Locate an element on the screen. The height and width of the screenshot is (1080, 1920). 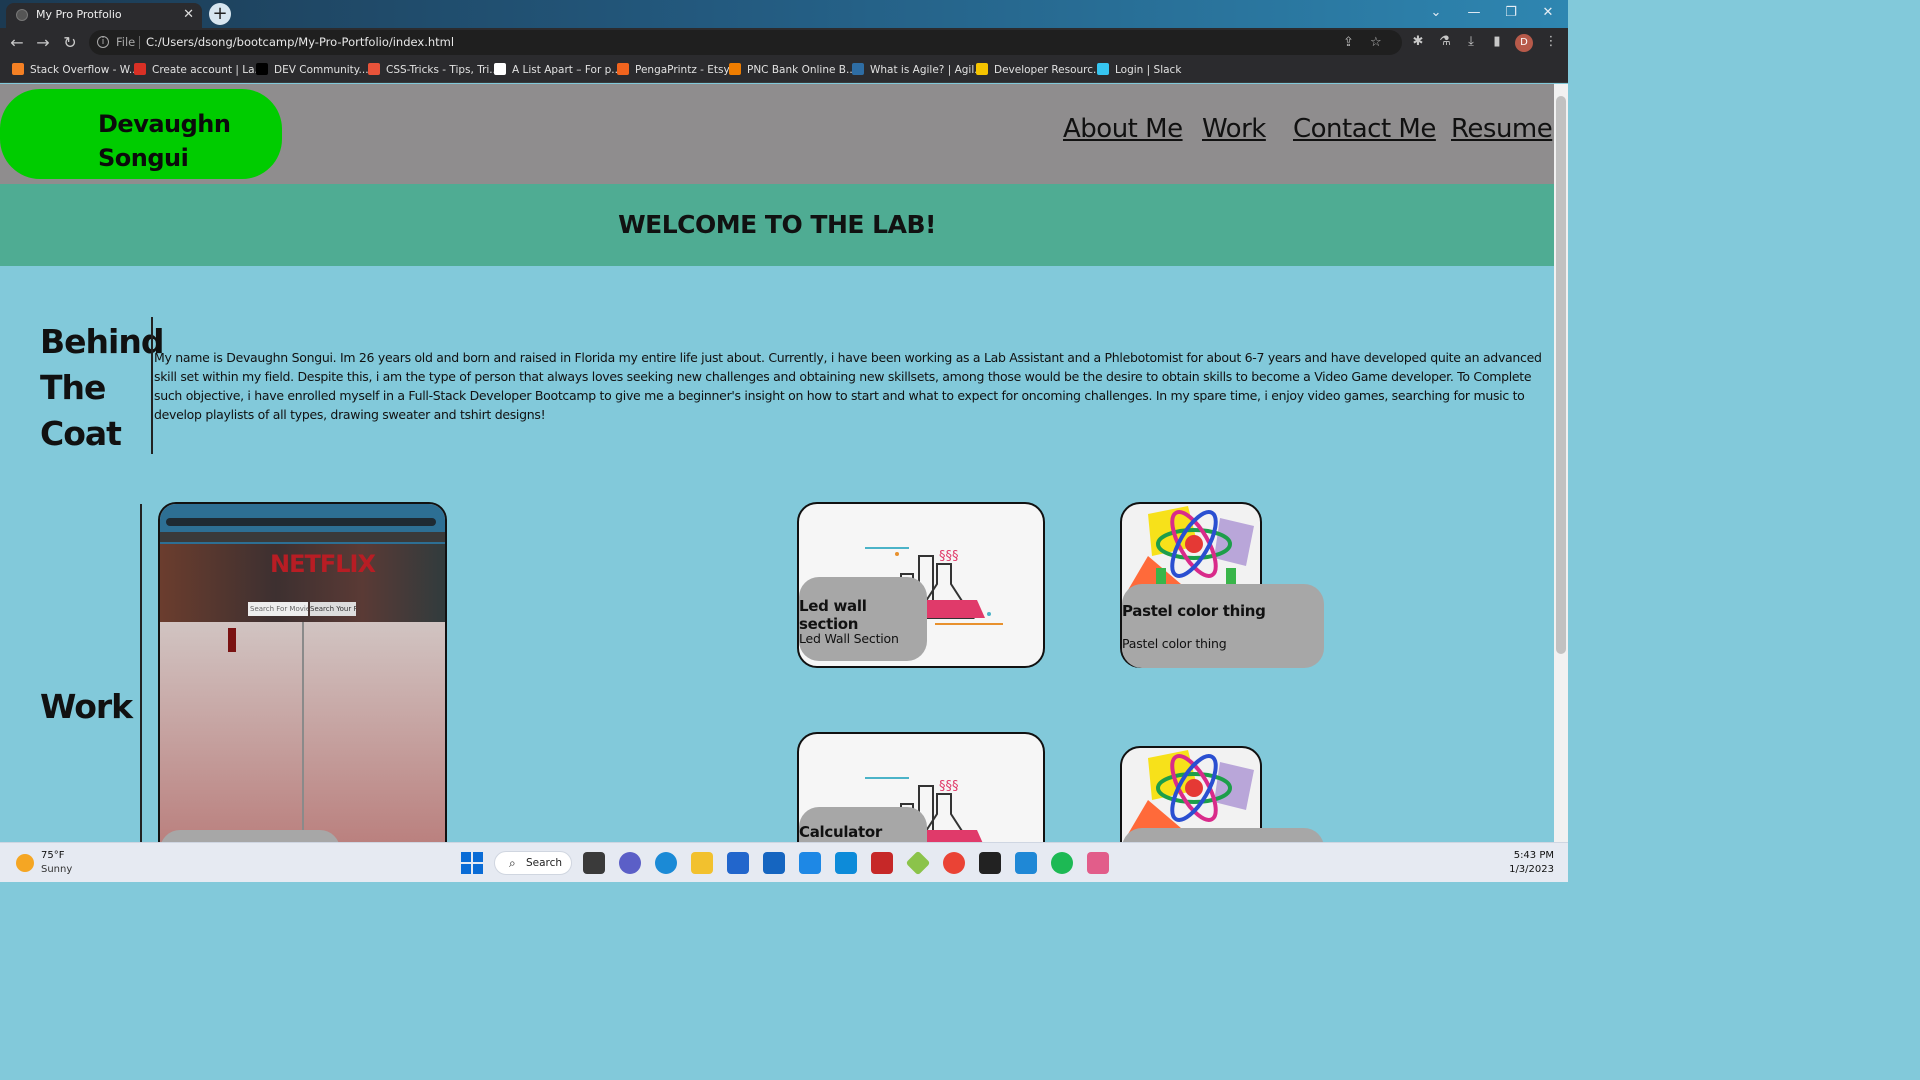
download-icon: ⤓ is located at coordinates (1471, 42).